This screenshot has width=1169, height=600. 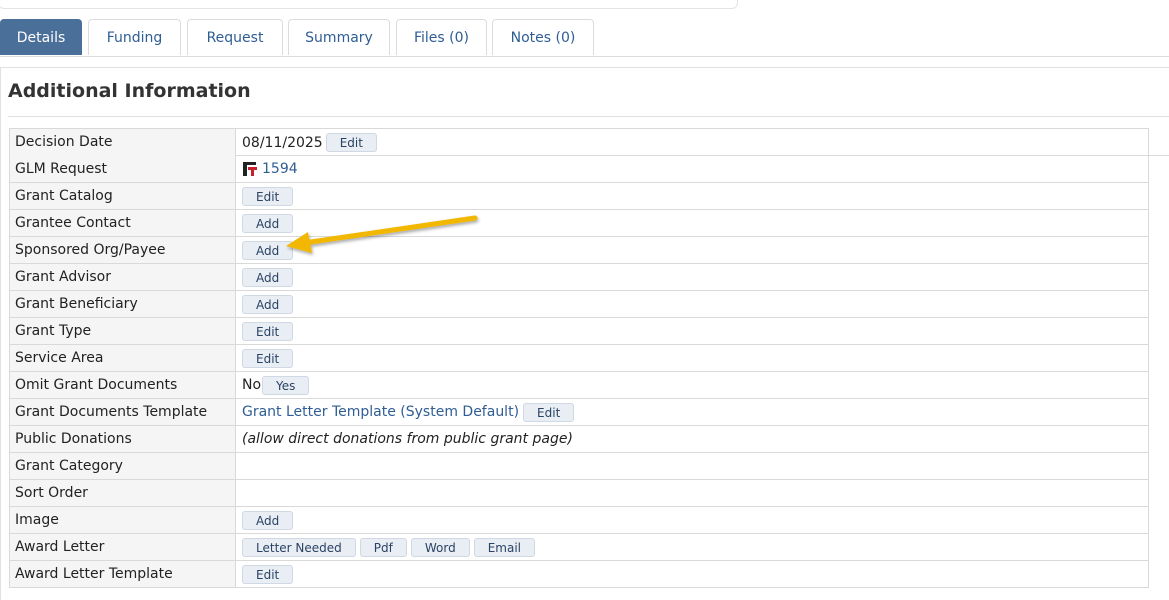 I want to click on section-title: Additional Information, so click(x=129, y=91).